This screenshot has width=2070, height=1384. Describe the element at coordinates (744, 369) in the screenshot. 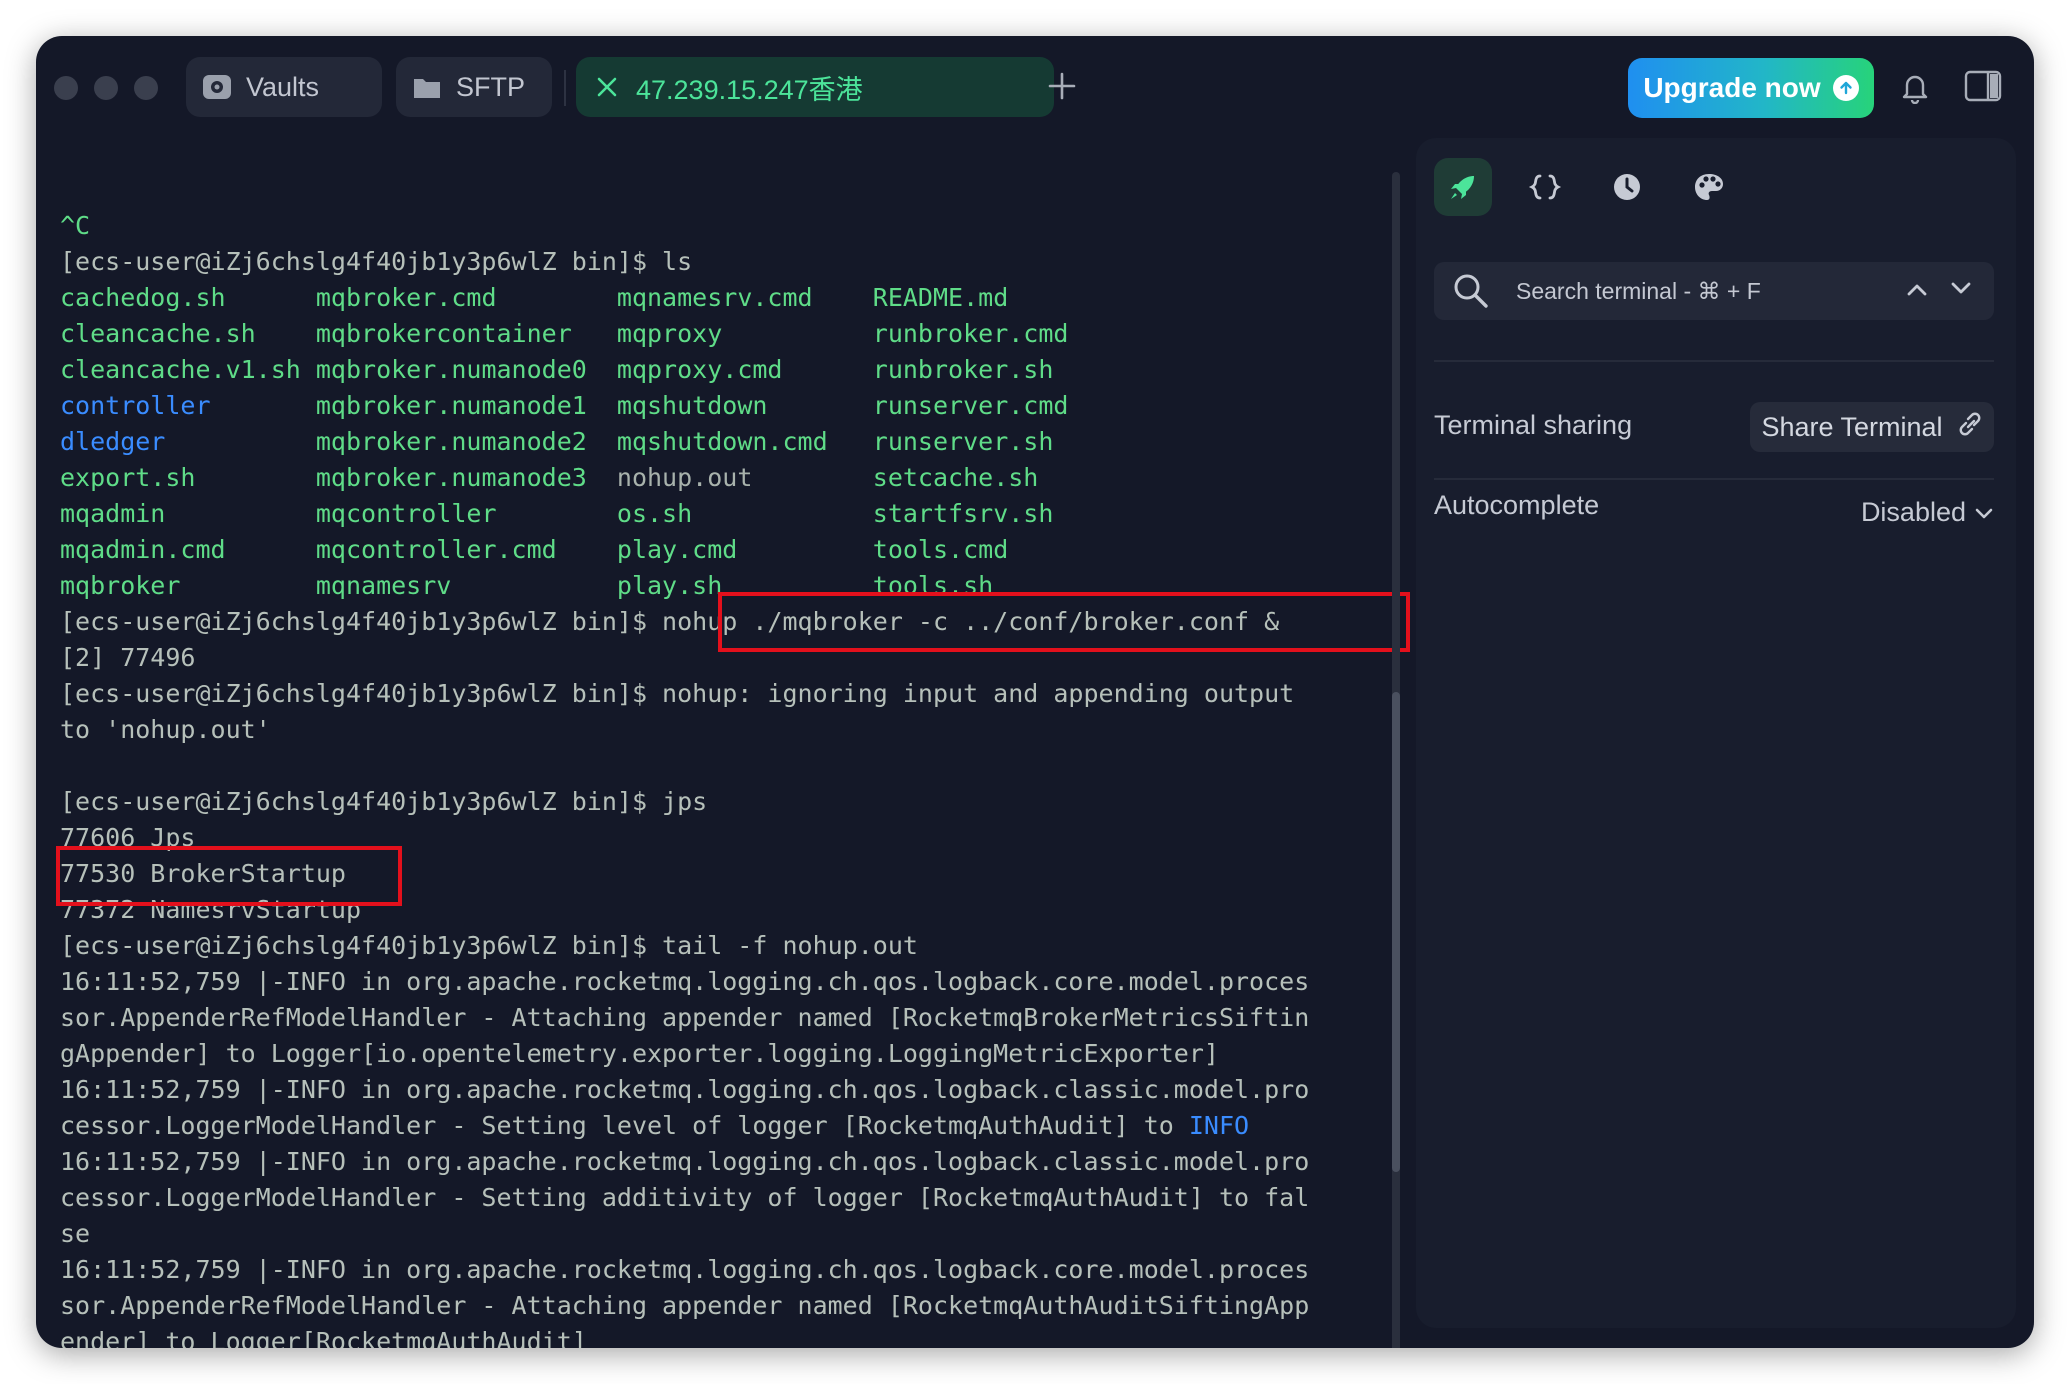

I see `terminal-text-segment: mqproxy.cmd` at that location.